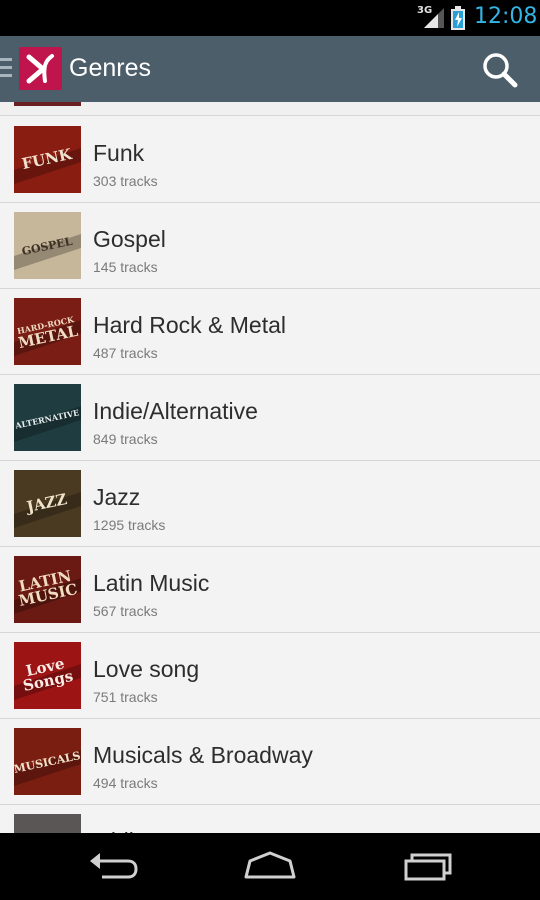  I want to click on recents-icon, so click(428, 867).